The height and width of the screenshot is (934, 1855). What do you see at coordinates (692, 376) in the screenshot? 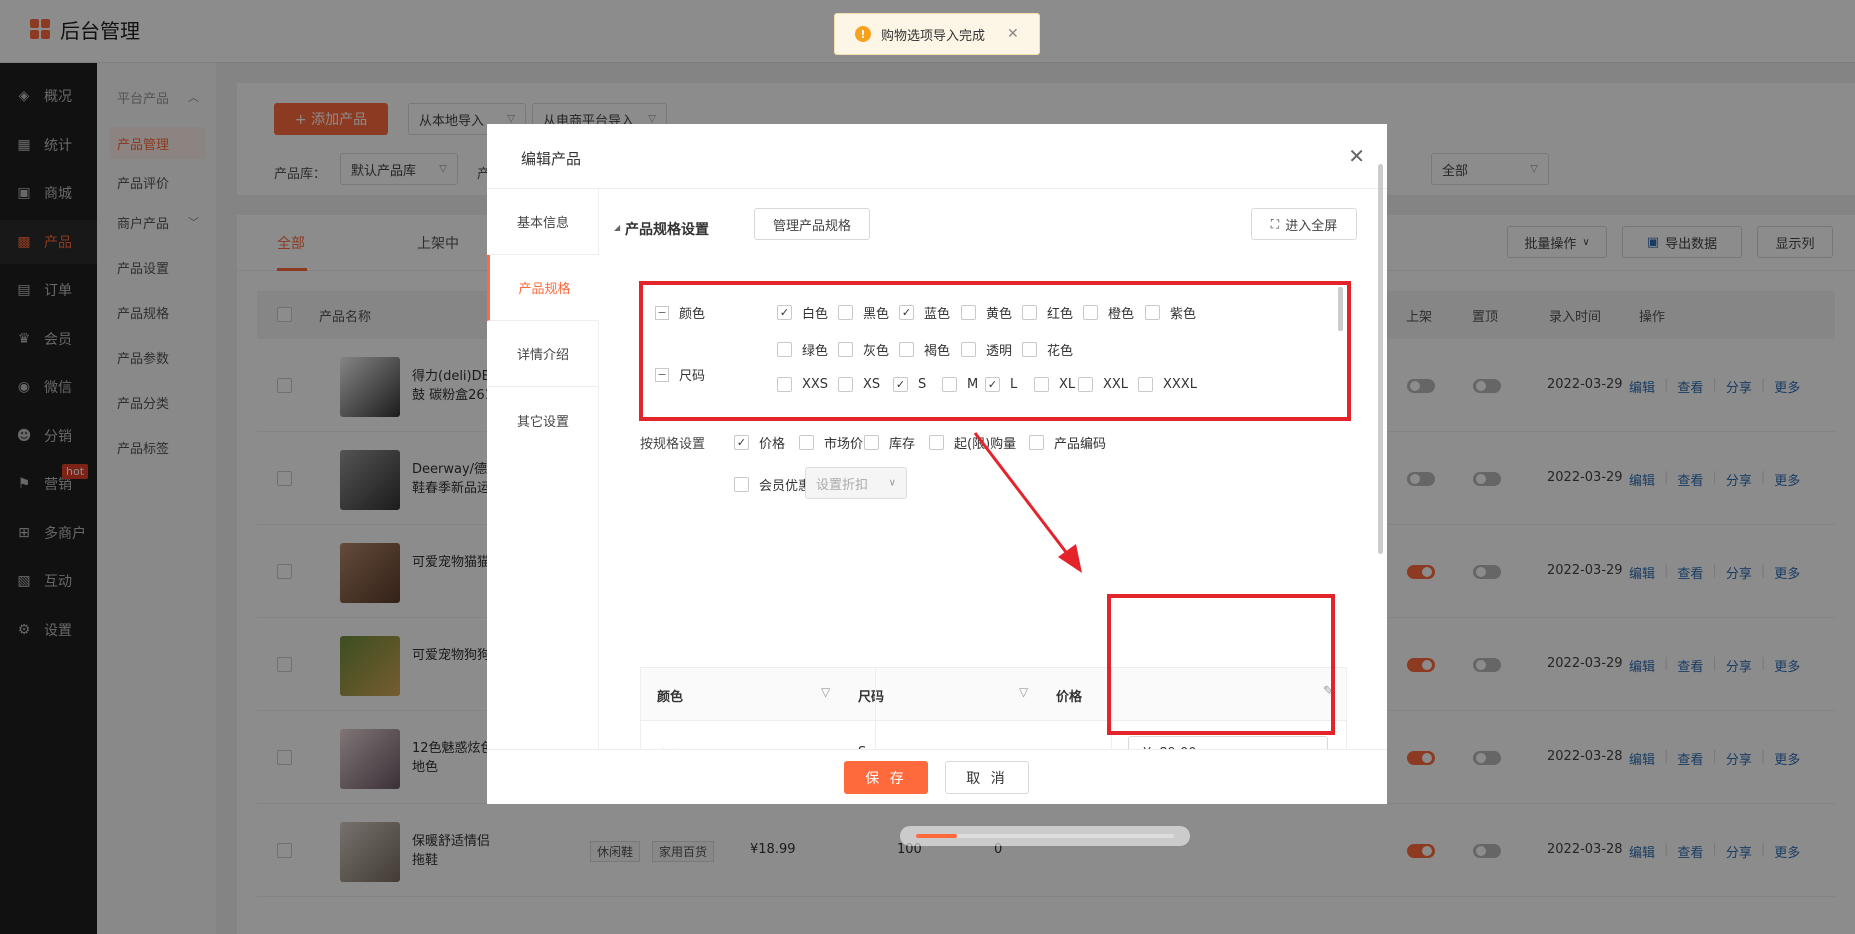
I see `group-label: 尺码` at bounding box center [692, 376].